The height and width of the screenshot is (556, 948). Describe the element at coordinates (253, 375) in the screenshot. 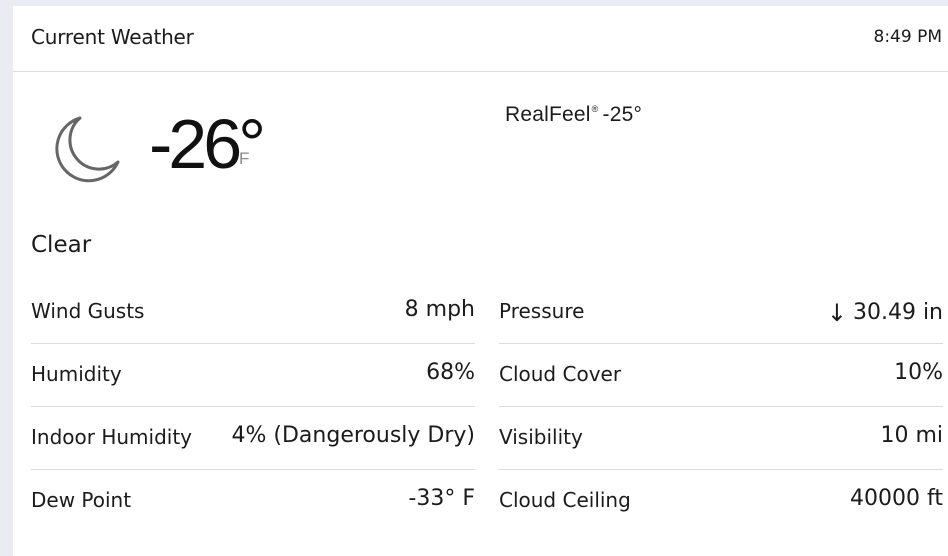

I see `detail-row-humidity: Humidity 68%` at that location.